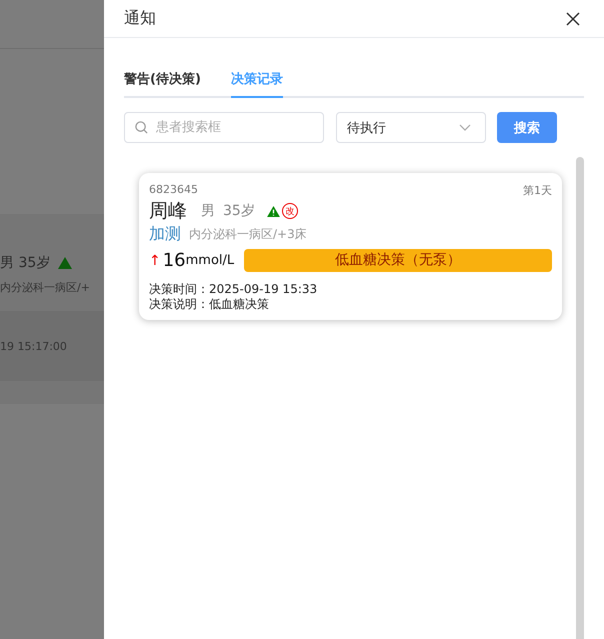 The image size is (604, 639). What do you see at coordinates (168, 211) in the screenshot?
I see `patient-name: 周峰` at bounding box center [168, 211].